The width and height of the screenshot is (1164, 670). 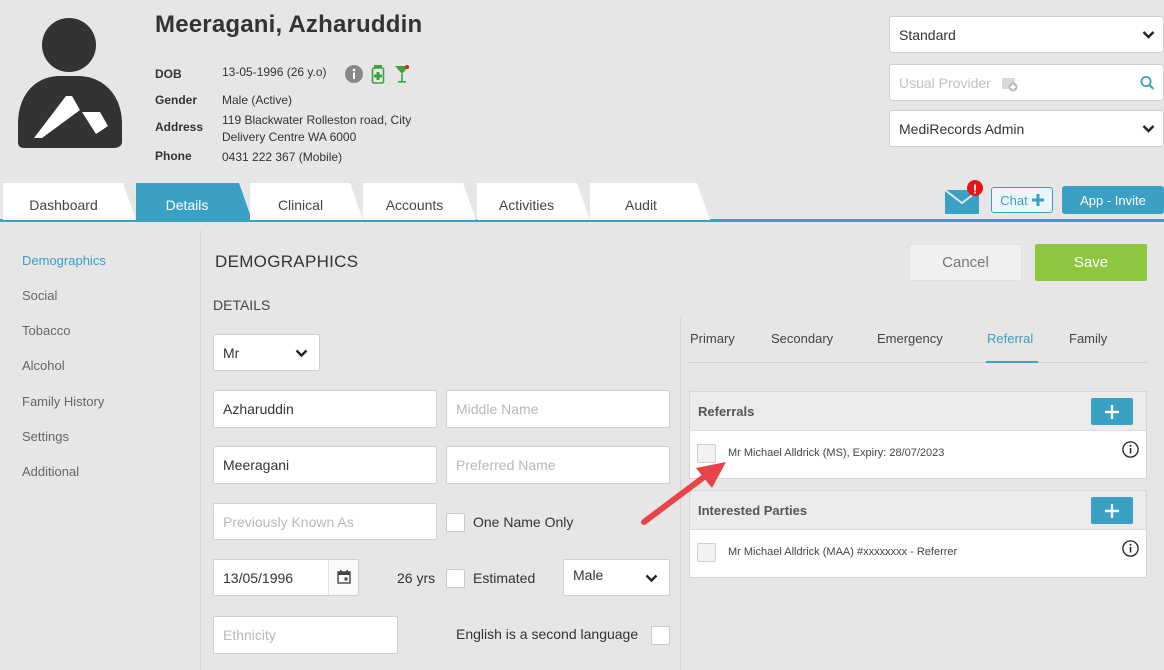 I want to click on one-name-only-label: One Name Only, so click(x=523, y=522).